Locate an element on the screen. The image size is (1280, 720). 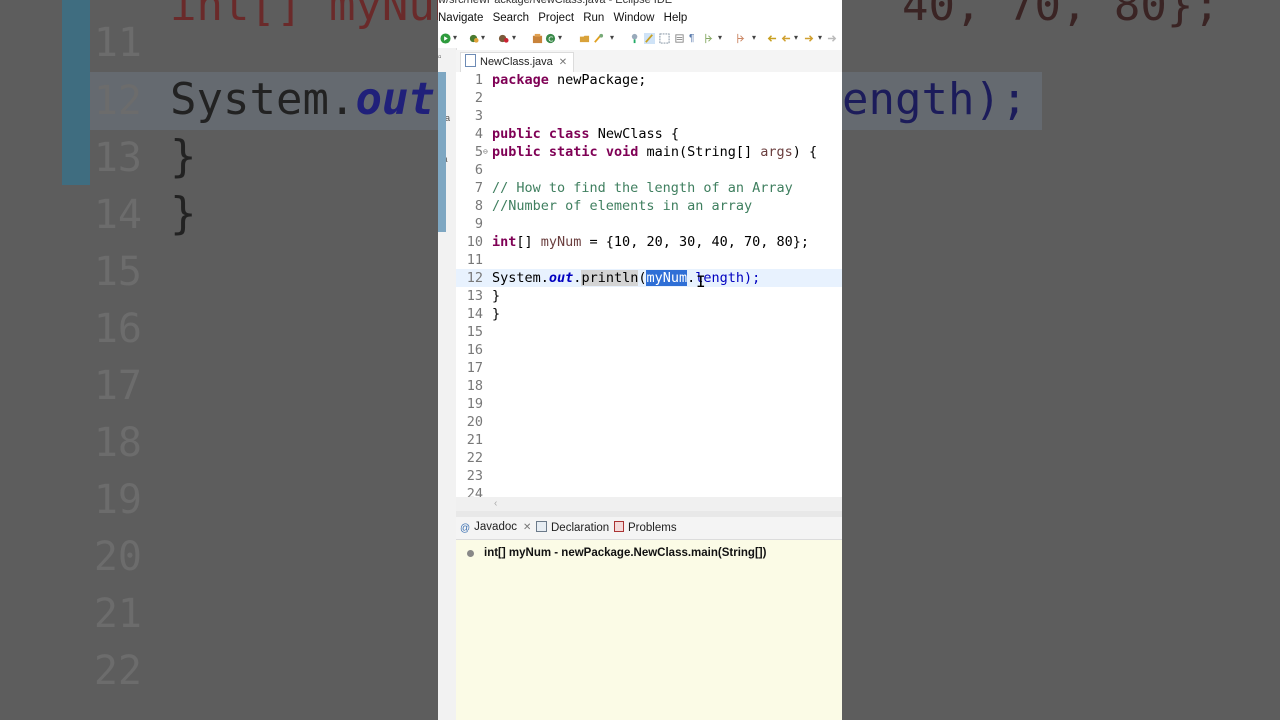
line-number: 18 is located at coordinates (474, 386).